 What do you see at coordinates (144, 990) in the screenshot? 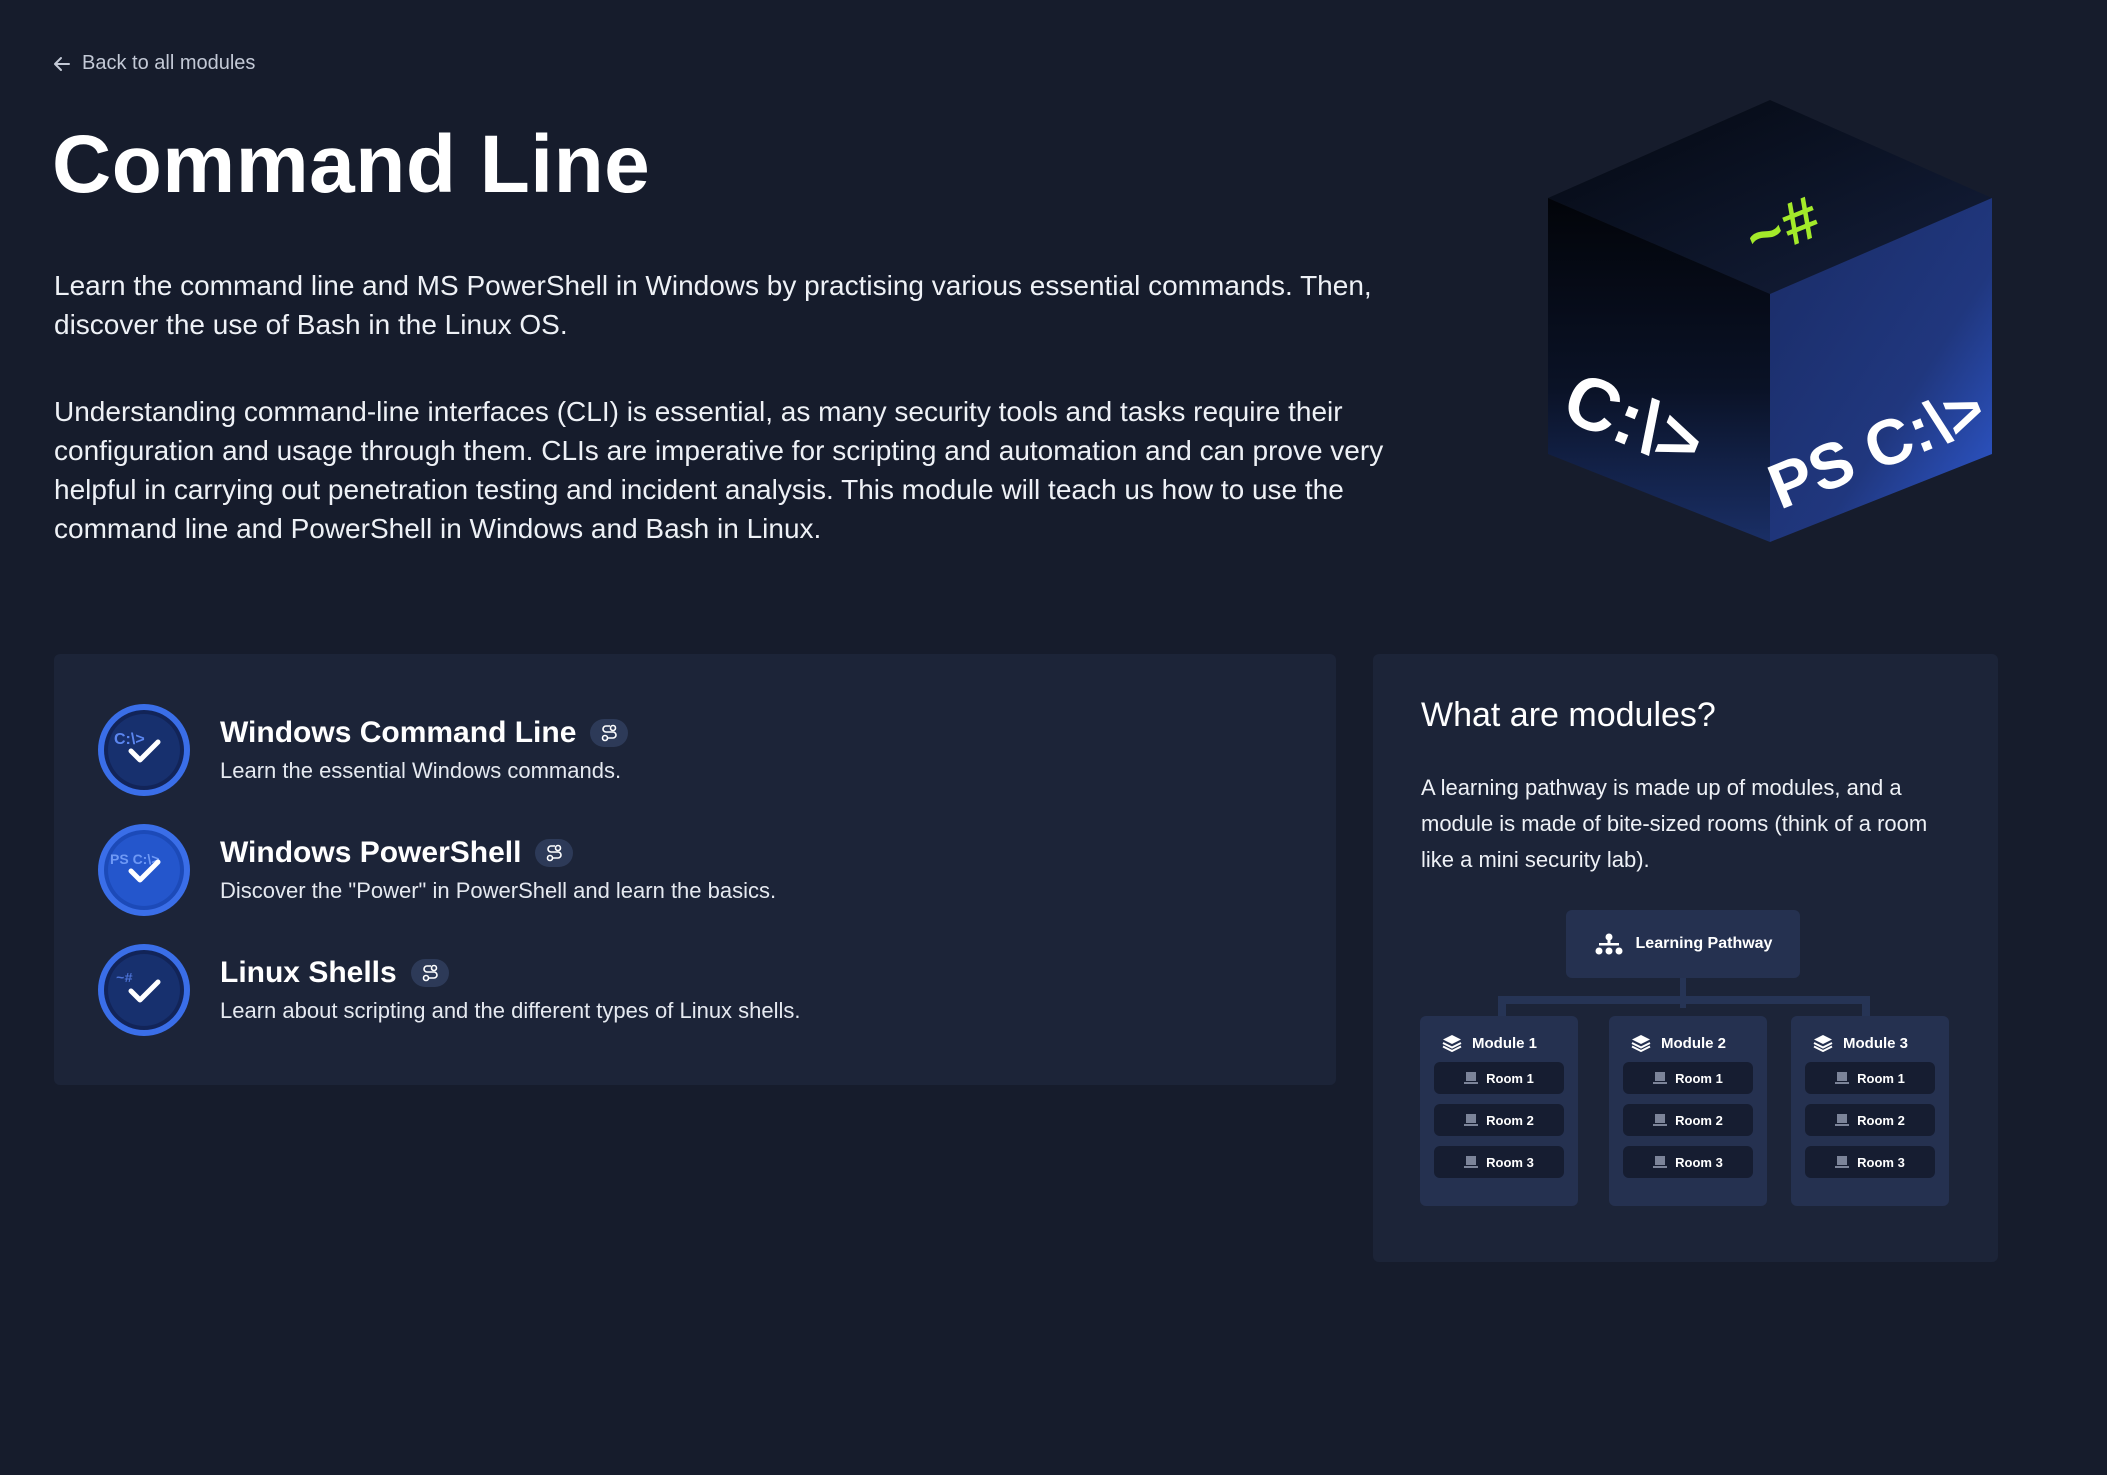
I see `room-badge: ~#` at bounding box center [144, 990].